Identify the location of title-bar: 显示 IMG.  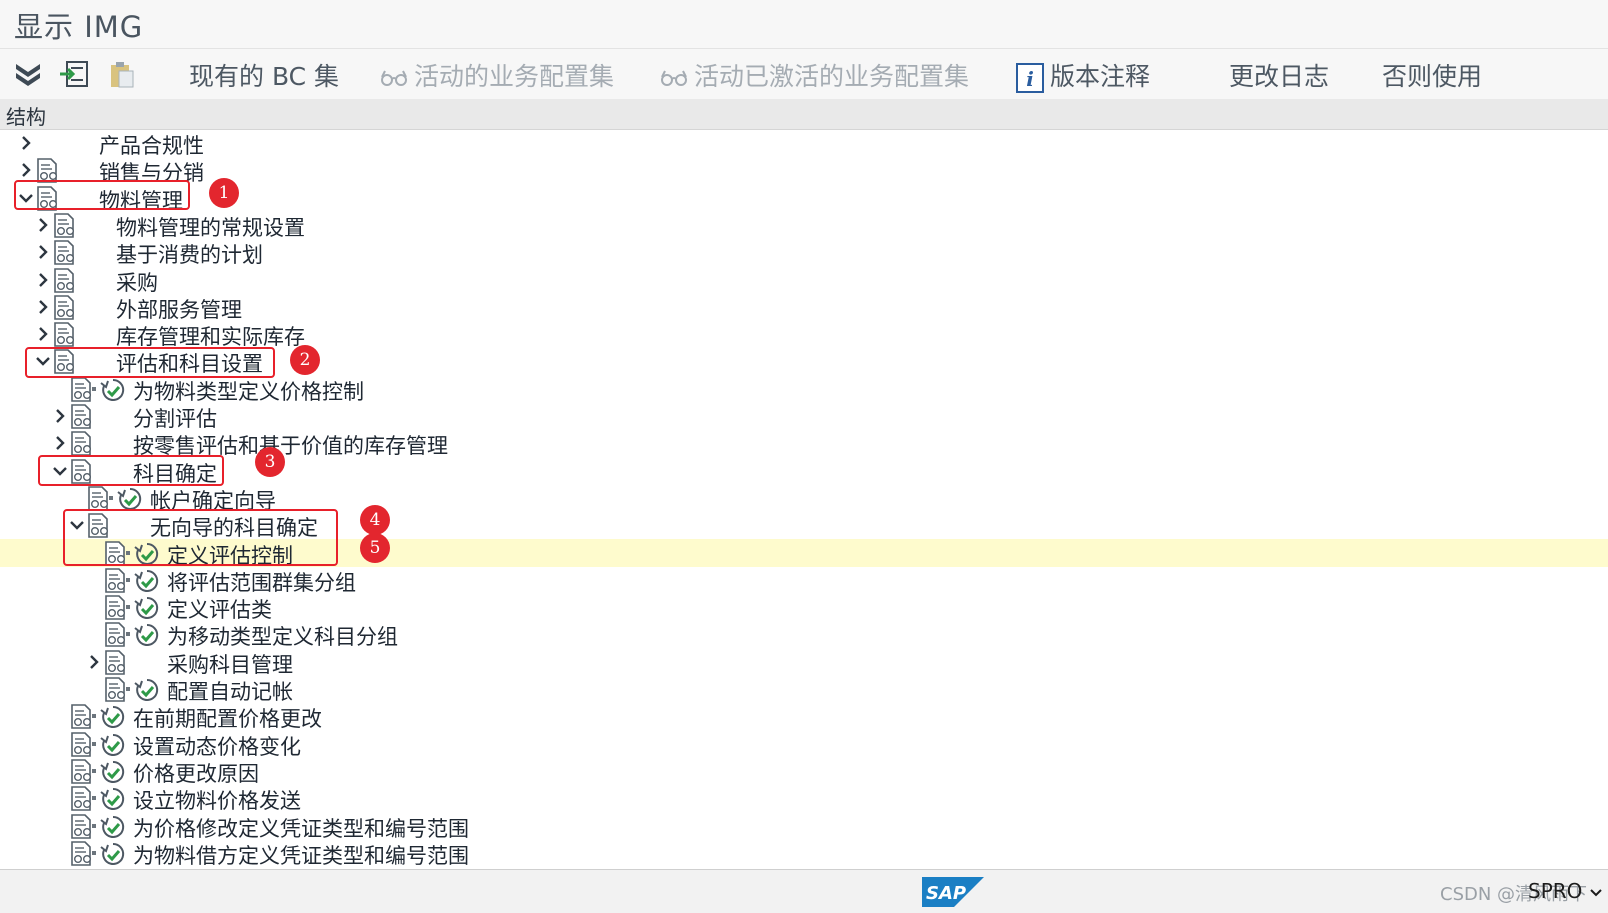
(804, 24).